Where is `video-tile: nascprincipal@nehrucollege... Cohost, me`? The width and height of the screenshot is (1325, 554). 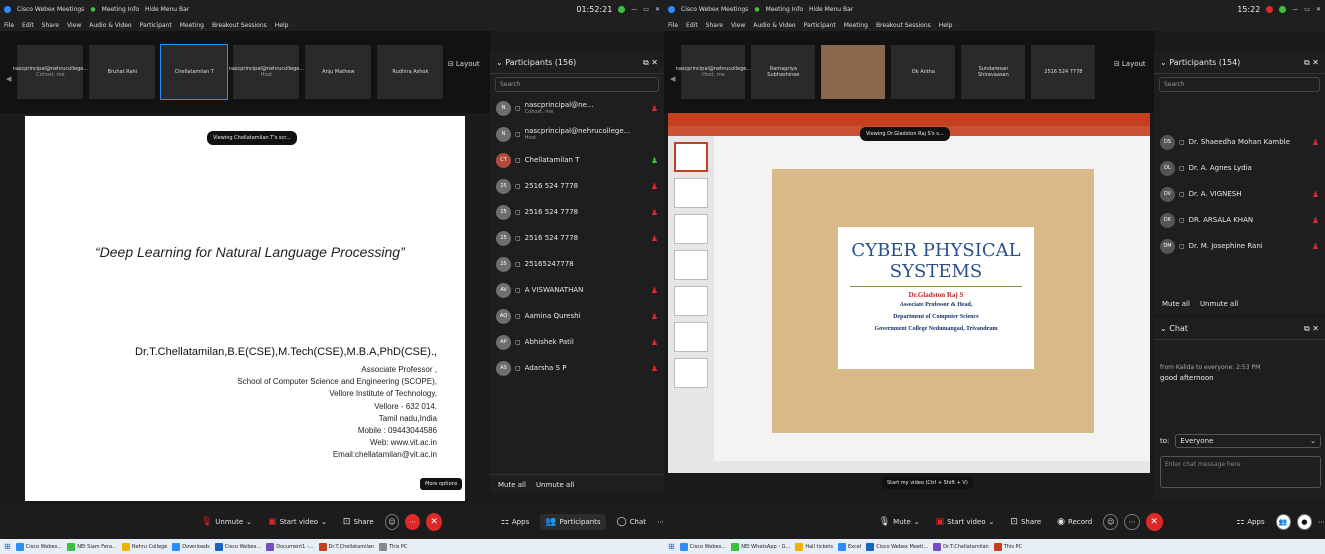 video-tile: nascprincipal@nehrucollege... Cohost, me is located at coordinates (50, 72).